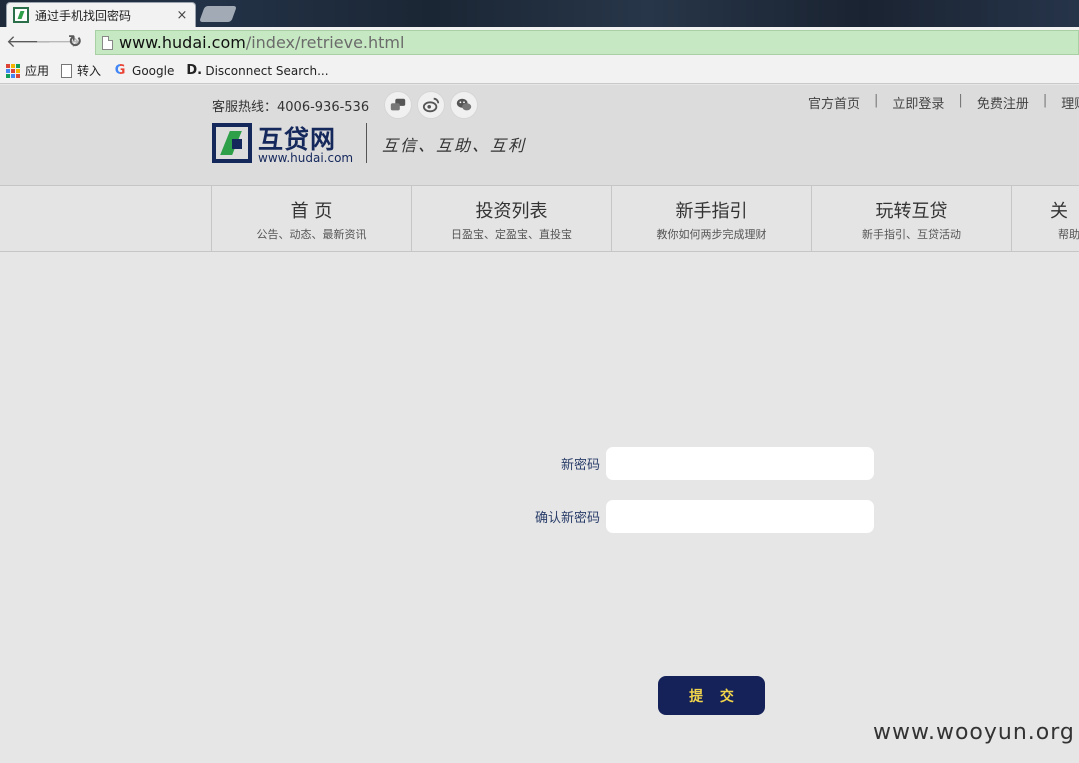 This screenshot has width=1079, height=763. I want to click on nav-invest-list: 投资列表 日盈宝、定盈宝、直投宝, so click(511, 218).